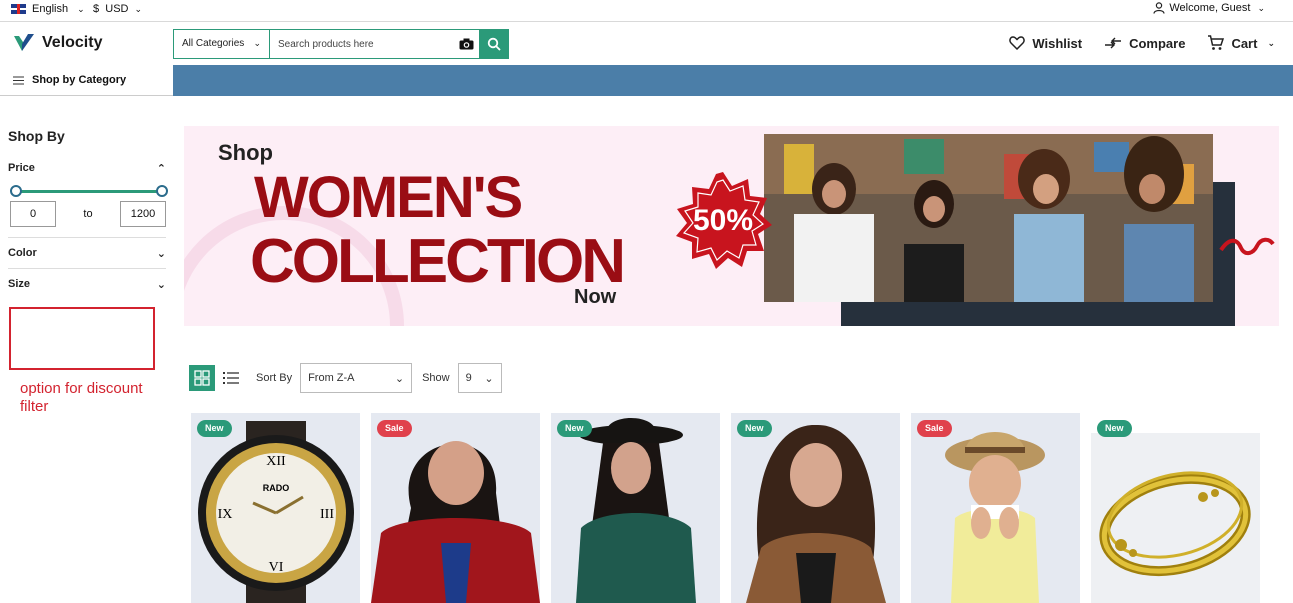 The height and width of the screenshot is (603, 1293). Describe the element at coordinates (82, 338) in the screenshot. I see `discount-filter-placeholder` at that location.